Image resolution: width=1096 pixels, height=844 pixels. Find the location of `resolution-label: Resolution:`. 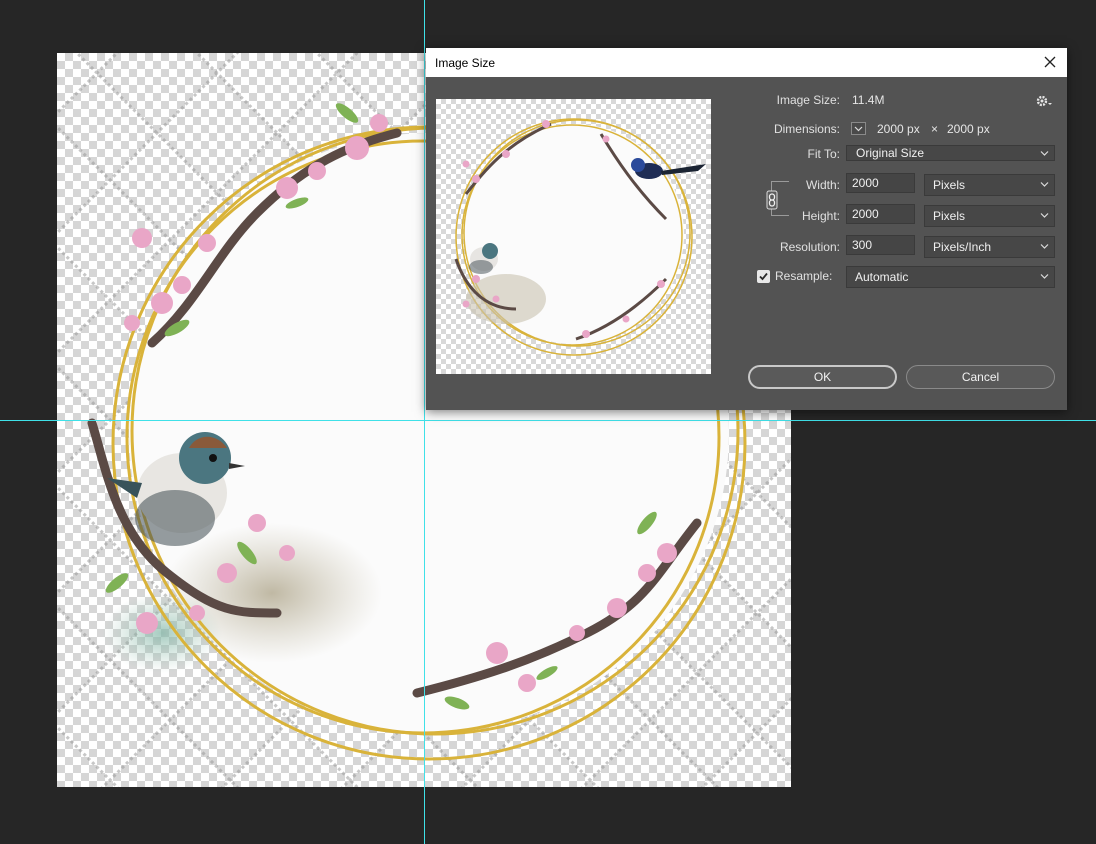

resolution-label: Resolution: is located at coordinates (809, 247).